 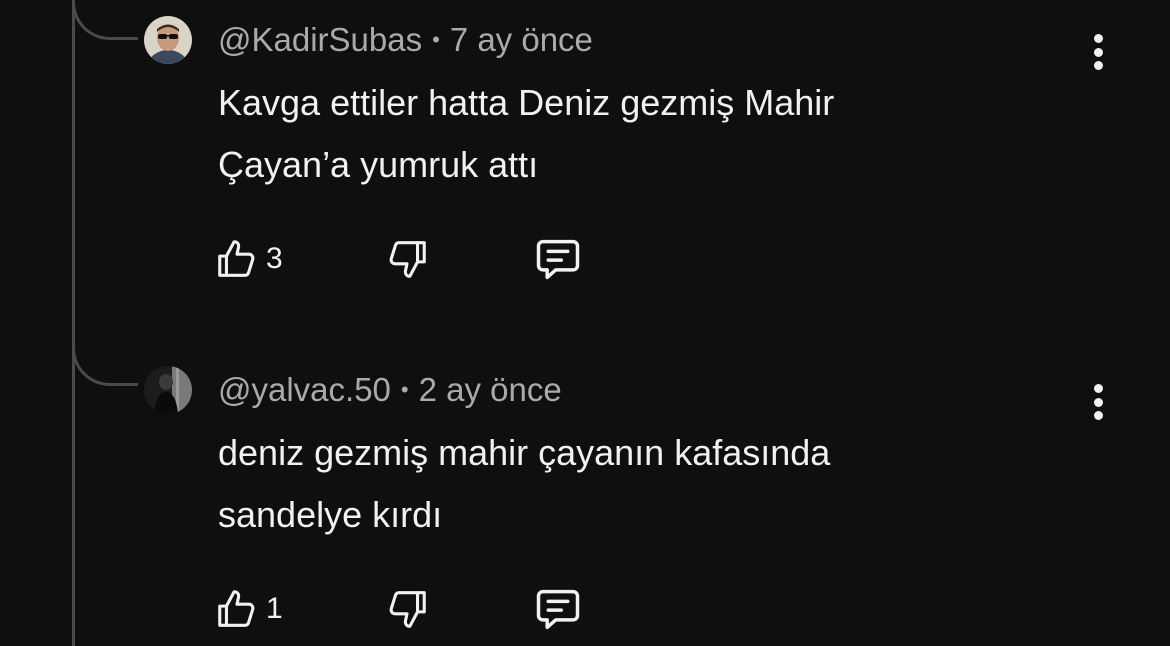 What do you see at coordinates (378, 164) in the screenshot?
I see `comment-text-line: Çayan’a yumruk attı` at bounding box center [378, 164].